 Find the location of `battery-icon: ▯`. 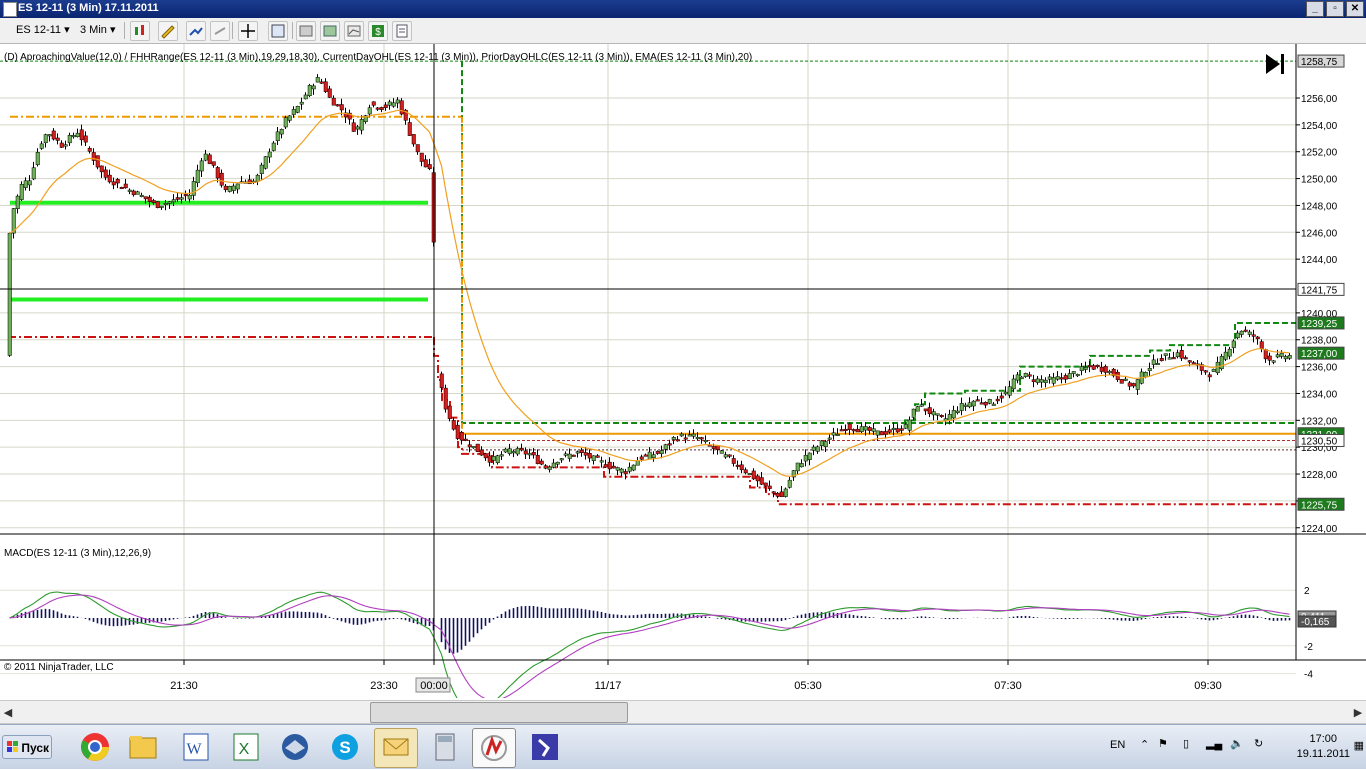

battery-icon: ▯ is located at coordinates (1186, 743).